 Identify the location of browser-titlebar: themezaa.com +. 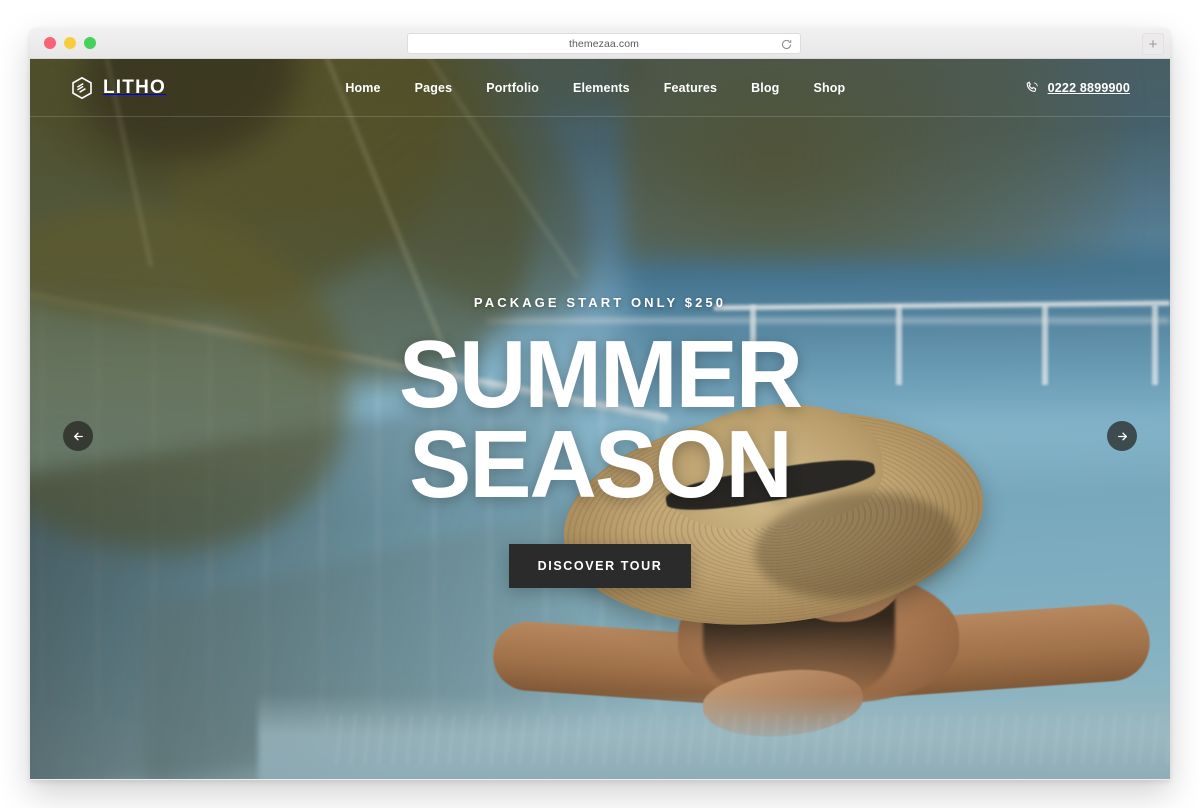
(600, 43).